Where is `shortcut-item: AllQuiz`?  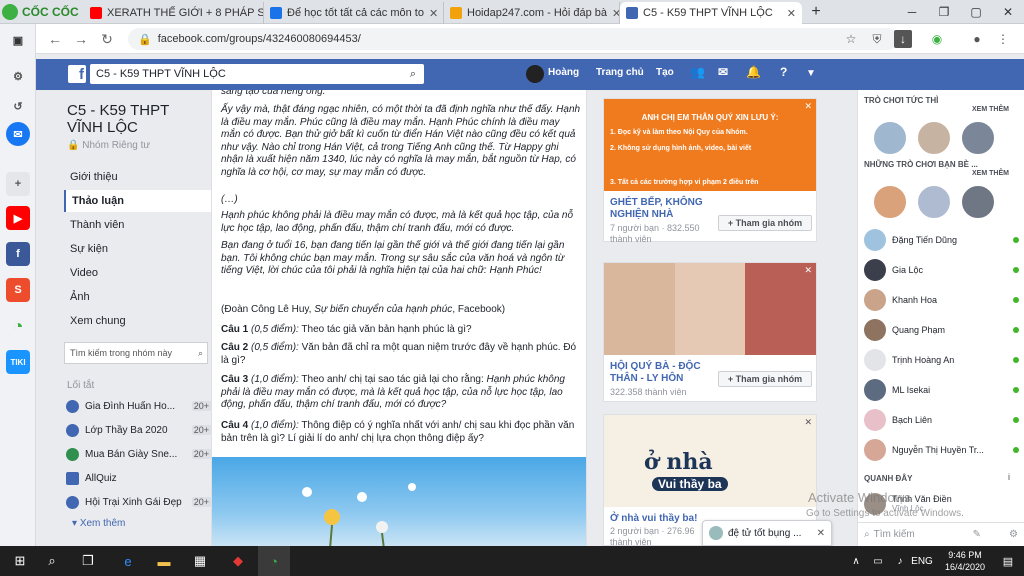 shortcut-item: AllQuiz is located at coordinates (138, 478).